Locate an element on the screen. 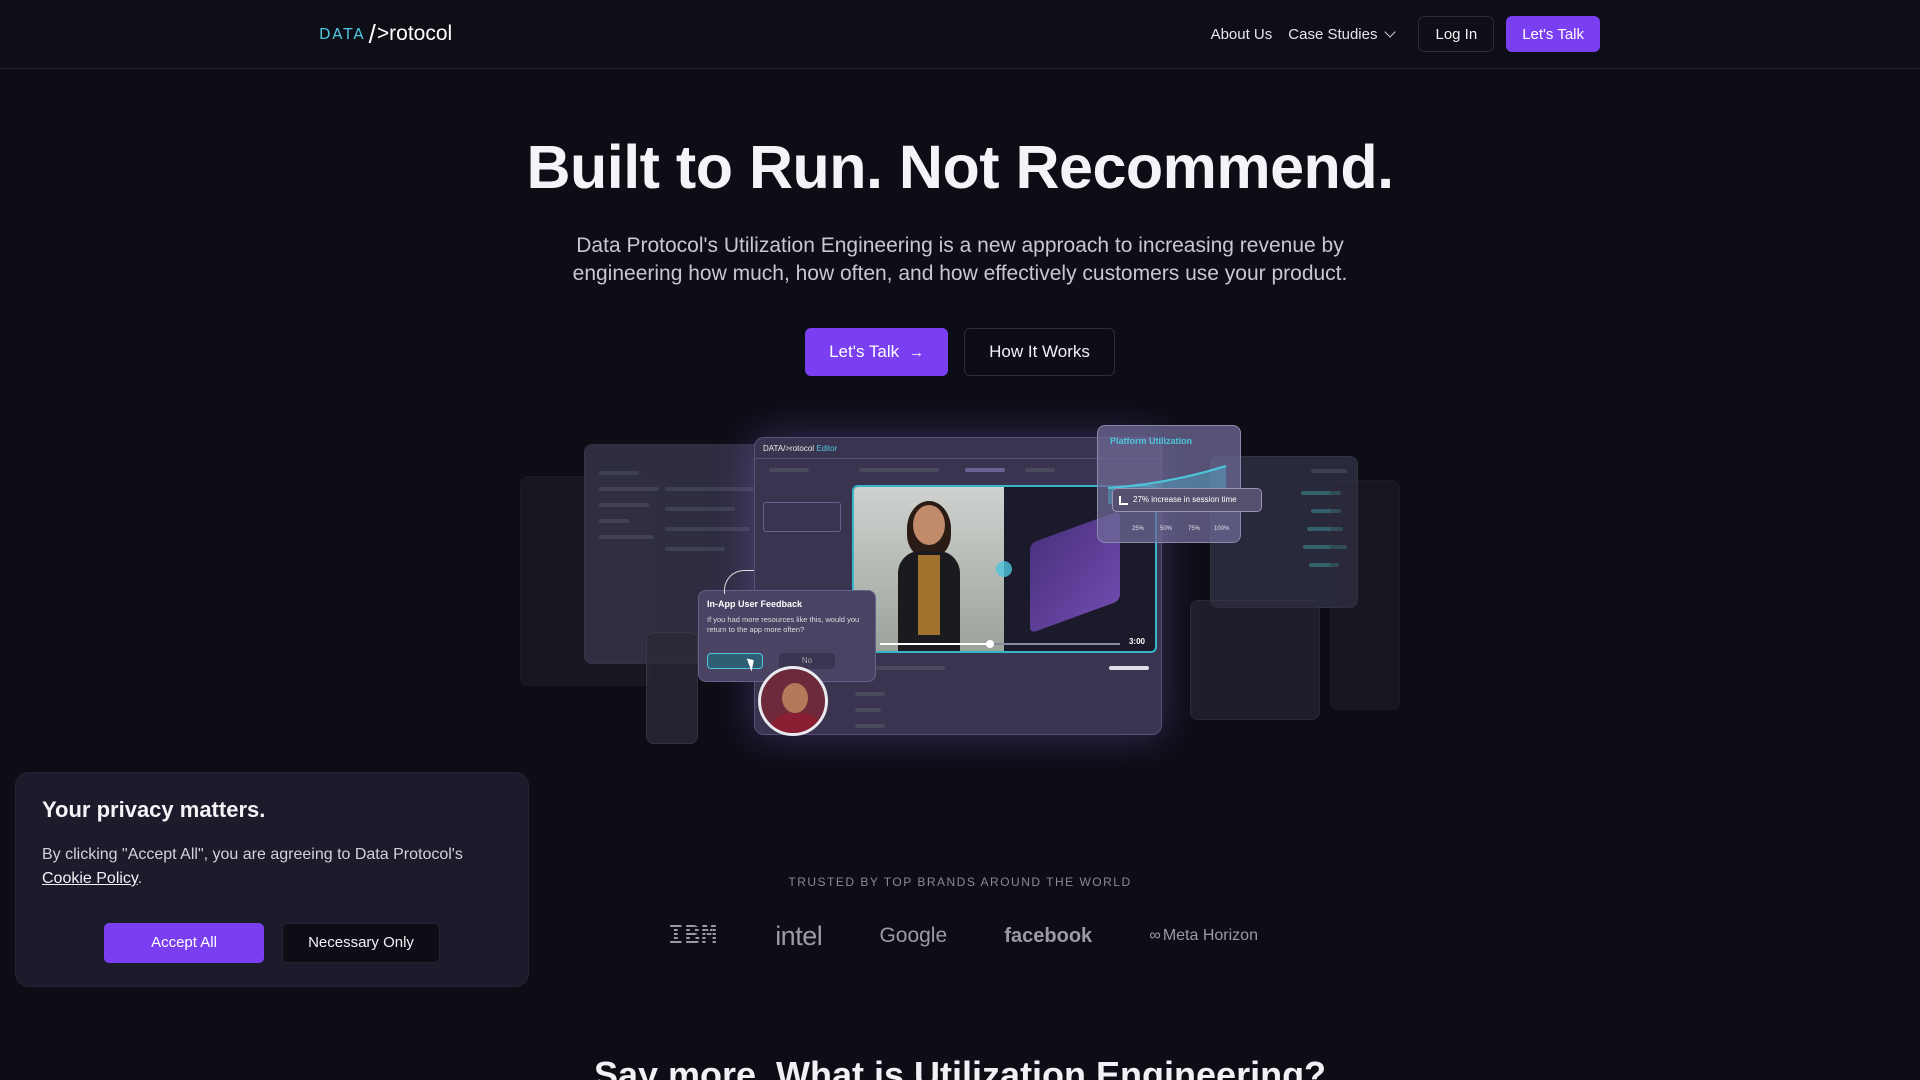 The height and width of the screenshot is (1080, 1920). util-chip: 27% increase in session time is located at coordinates (1187, 500).